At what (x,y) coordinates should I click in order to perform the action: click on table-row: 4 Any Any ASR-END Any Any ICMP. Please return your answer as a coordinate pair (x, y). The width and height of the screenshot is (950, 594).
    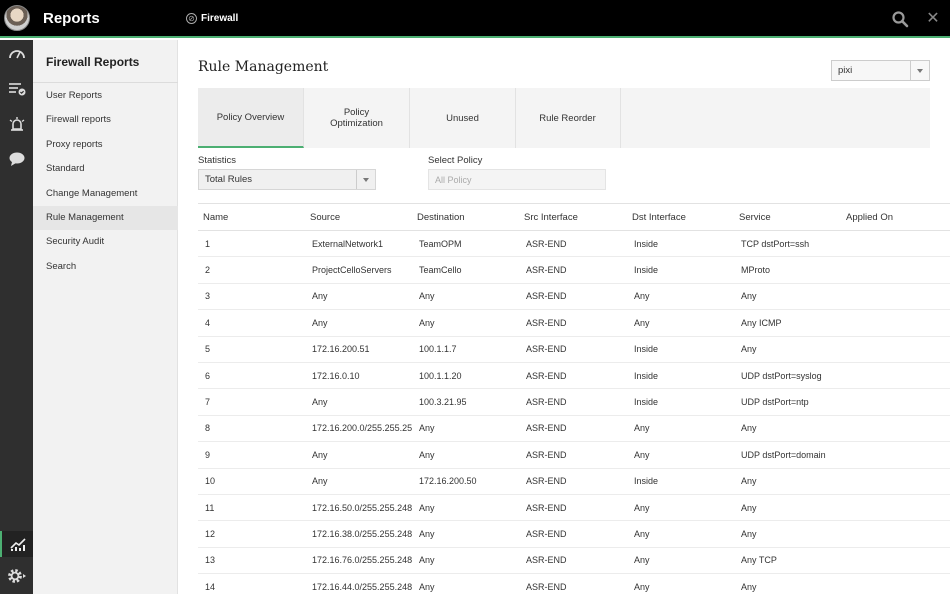
    Looking at the image, I should click on (574, 323).